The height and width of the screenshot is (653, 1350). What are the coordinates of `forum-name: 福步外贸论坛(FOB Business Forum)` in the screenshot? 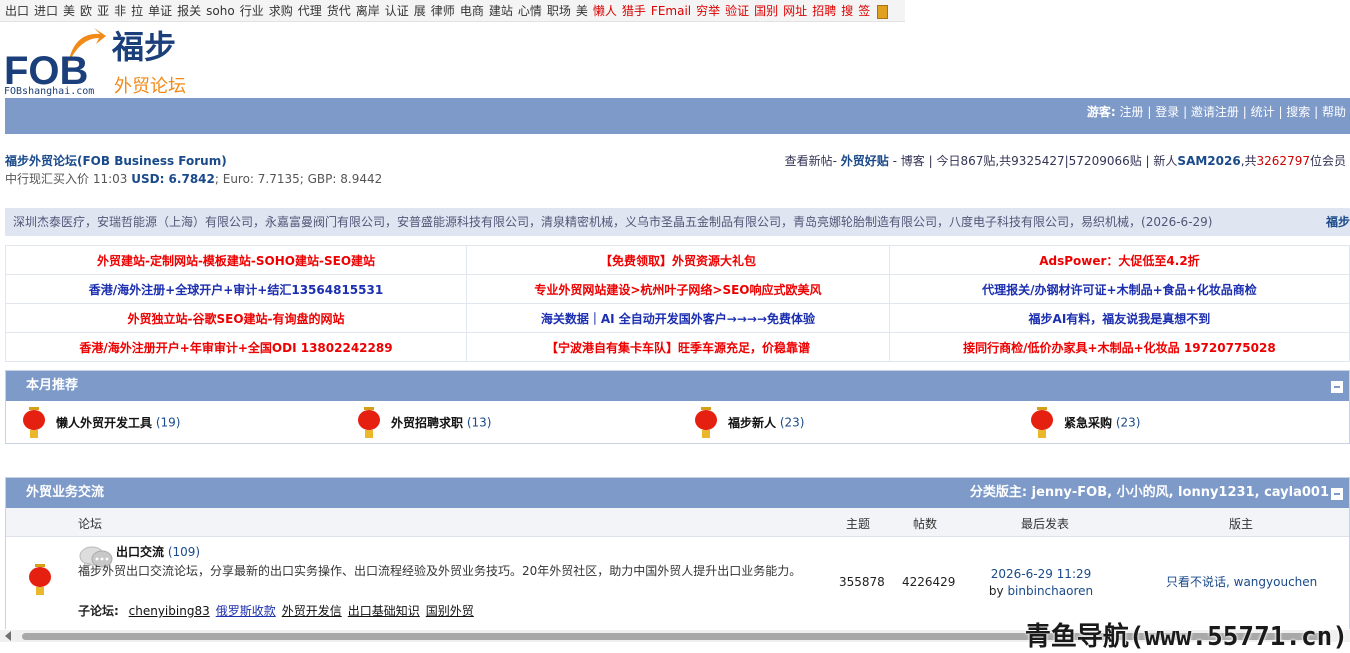 It's located at (193, 161).